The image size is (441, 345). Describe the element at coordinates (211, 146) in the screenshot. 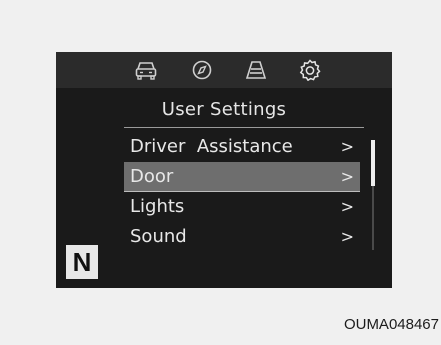

I see `menu-item-label: Driver Assistance` at that location.